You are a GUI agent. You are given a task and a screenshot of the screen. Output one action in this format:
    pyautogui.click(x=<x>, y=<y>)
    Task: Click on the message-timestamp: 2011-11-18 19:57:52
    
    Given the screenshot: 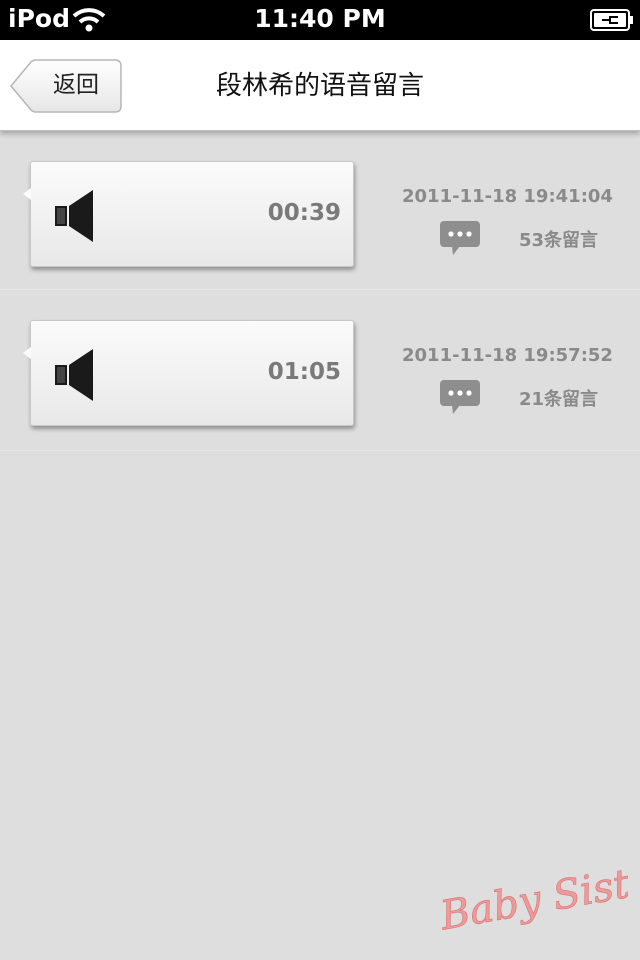 What is the action you would take?
    pyautogui.click(x=507, y=355)
    